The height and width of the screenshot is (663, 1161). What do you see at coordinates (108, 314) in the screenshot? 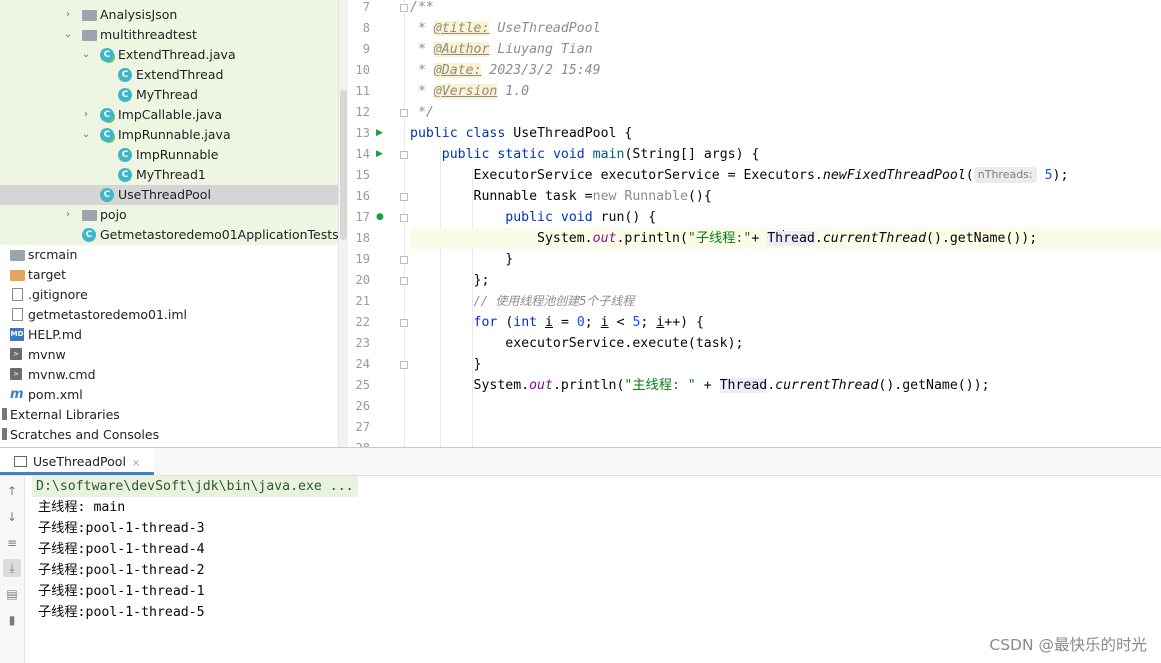
I see `tree-item-label: getmetastoredemo01.iml` at bounding box center [108, 314].